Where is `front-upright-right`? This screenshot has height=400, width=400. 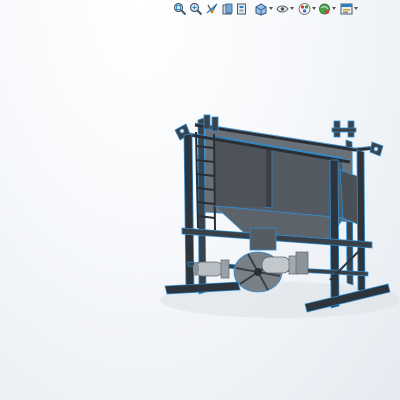 front-upright-right is located at coordinates (334, 234).